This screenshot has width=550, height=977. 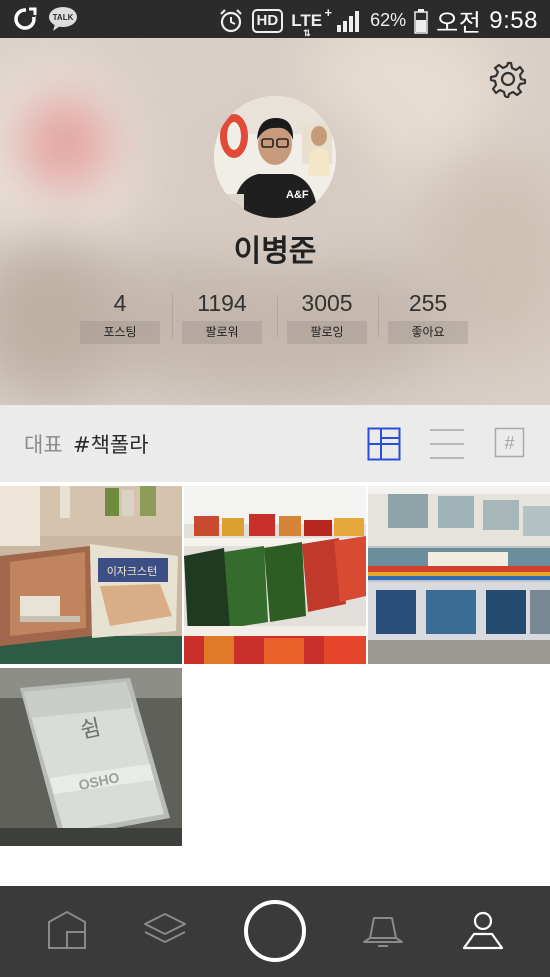 I want to click on battery-percent: 62%, so click(x=388, y=20).